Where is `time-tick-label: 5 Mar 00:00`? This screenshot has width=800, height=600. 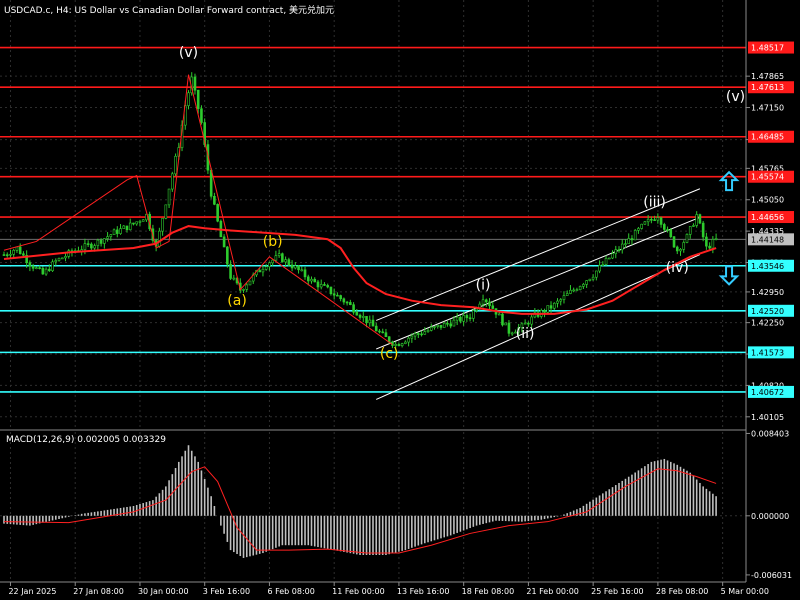
time-tick-label: 5 Mar 00:00 is located at coordinates (745, 591).